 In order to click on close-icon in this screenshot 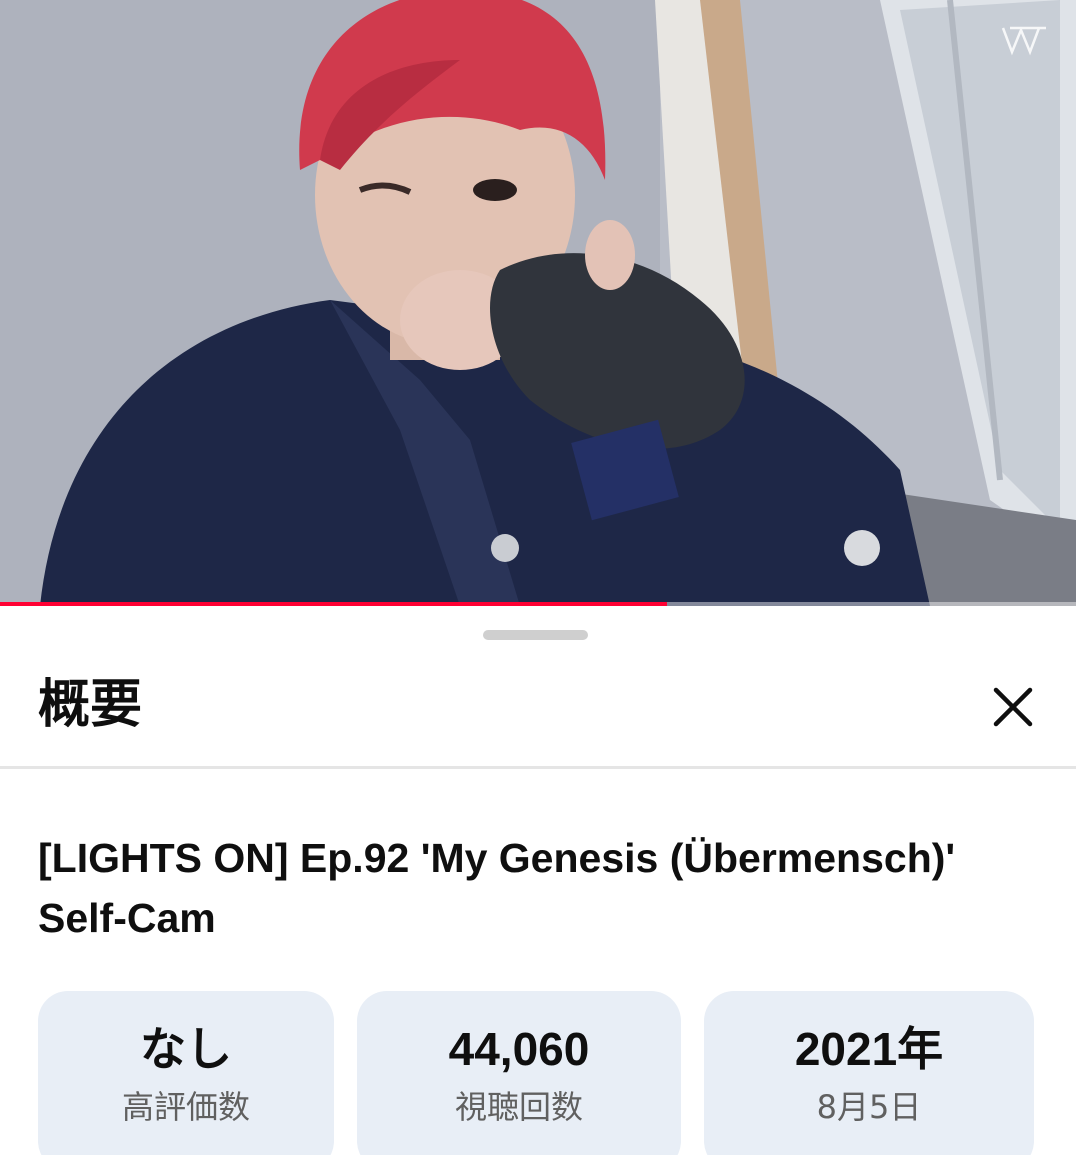, I will do `click(1013, 707)`.